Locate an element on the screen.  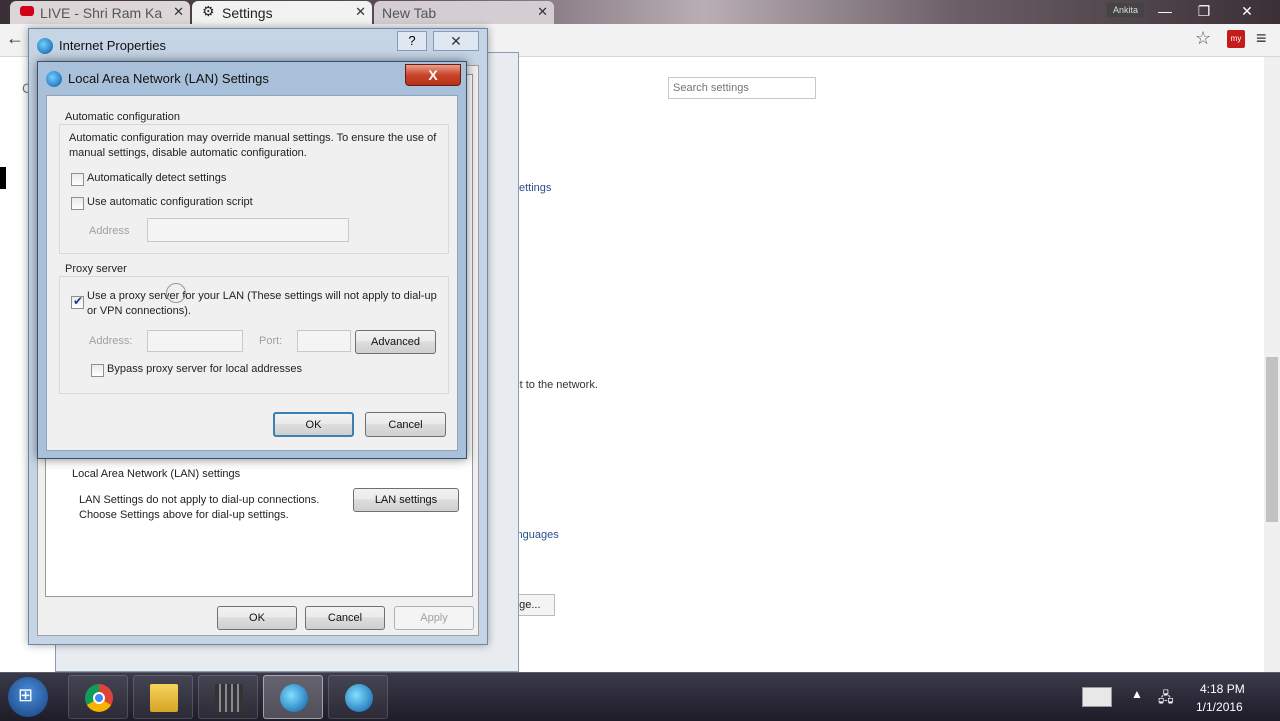
tab-label: LIVE - Shri Ram Ka is located at coordinates (101, 13).